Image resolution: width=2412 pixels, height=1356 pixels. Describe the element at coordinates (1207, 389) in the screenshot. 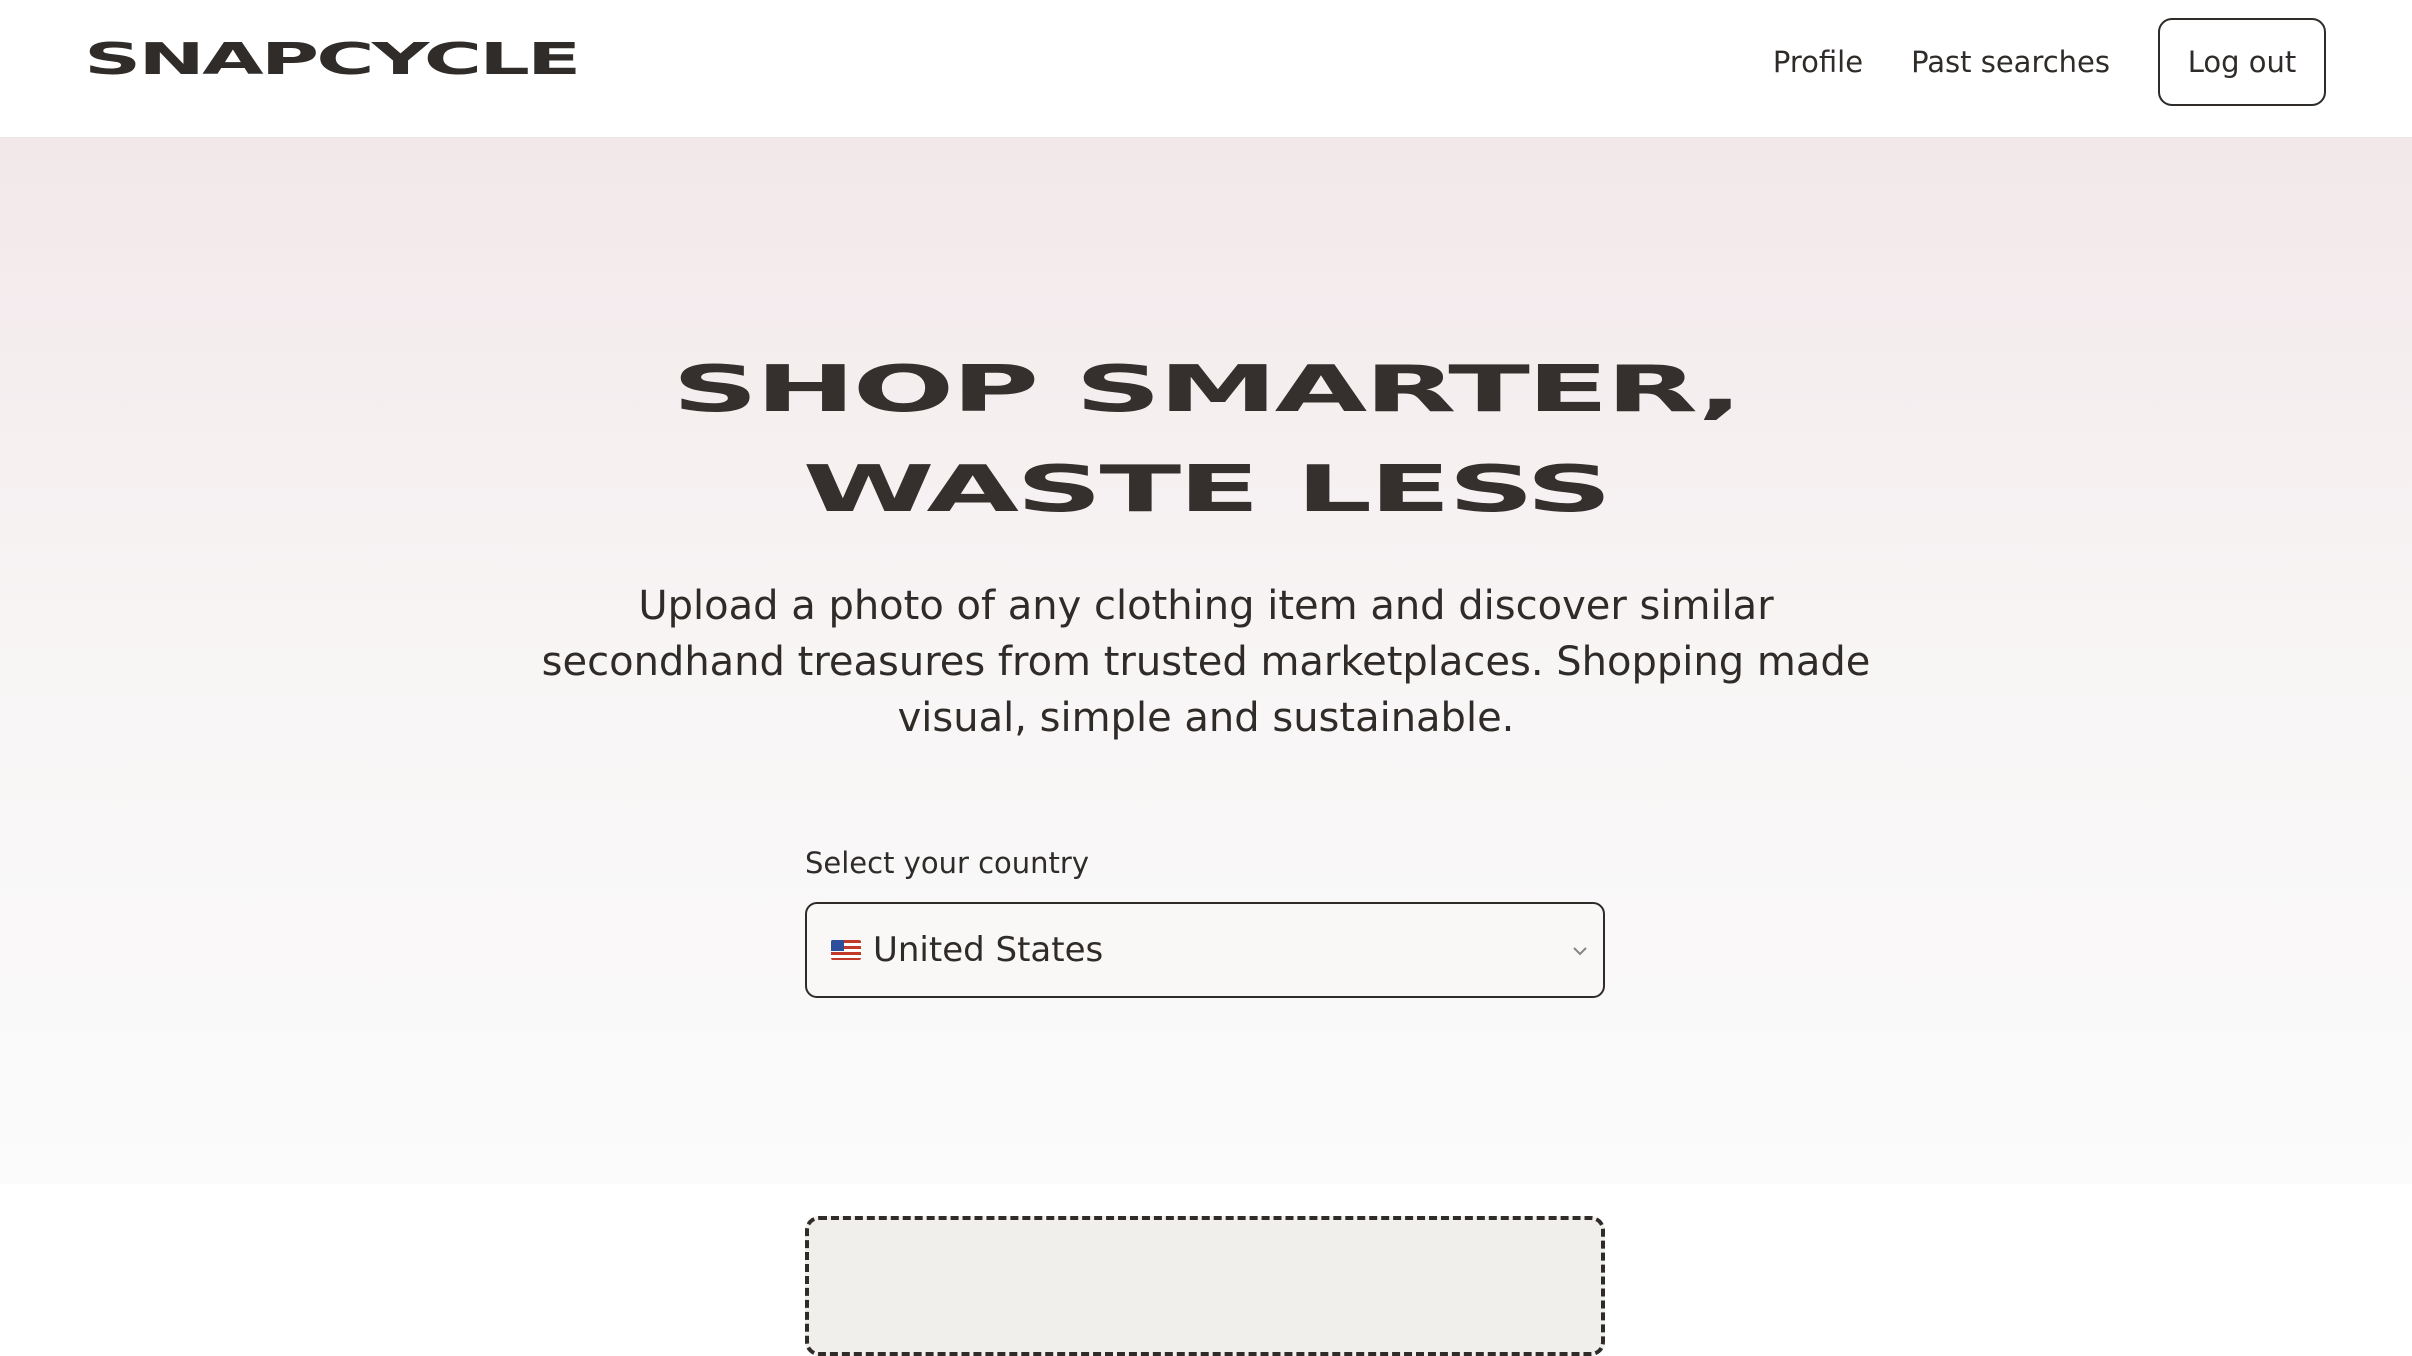

I see `hero-title-line-1: SHOP SMARTER,` at that location.